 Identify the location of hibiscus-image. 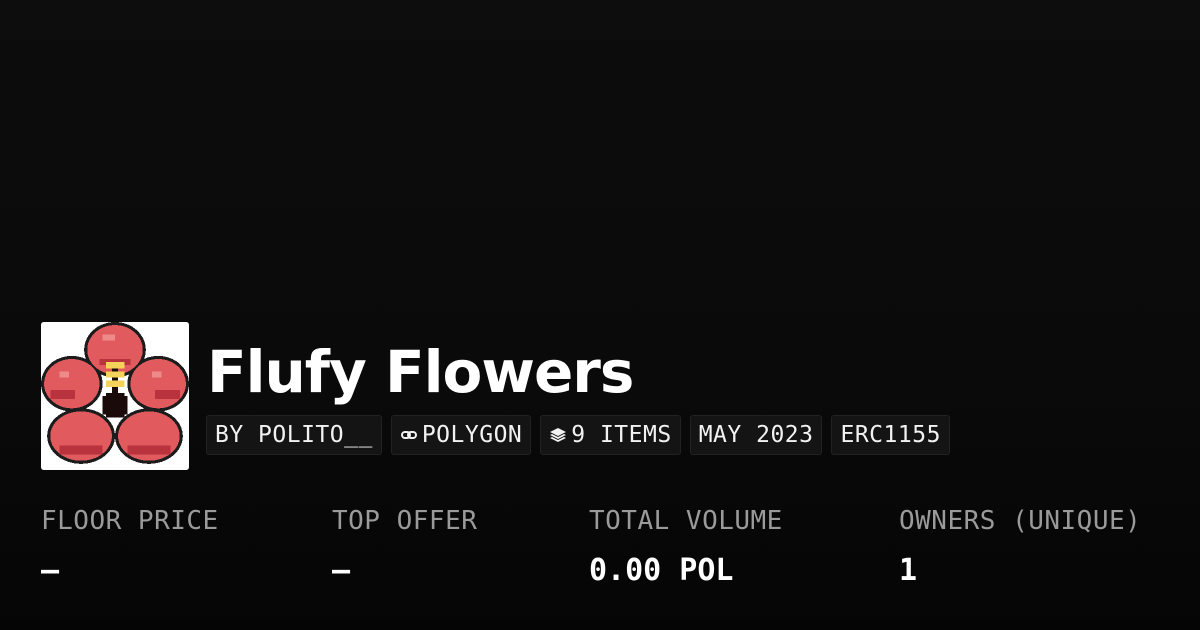
(115, 396).